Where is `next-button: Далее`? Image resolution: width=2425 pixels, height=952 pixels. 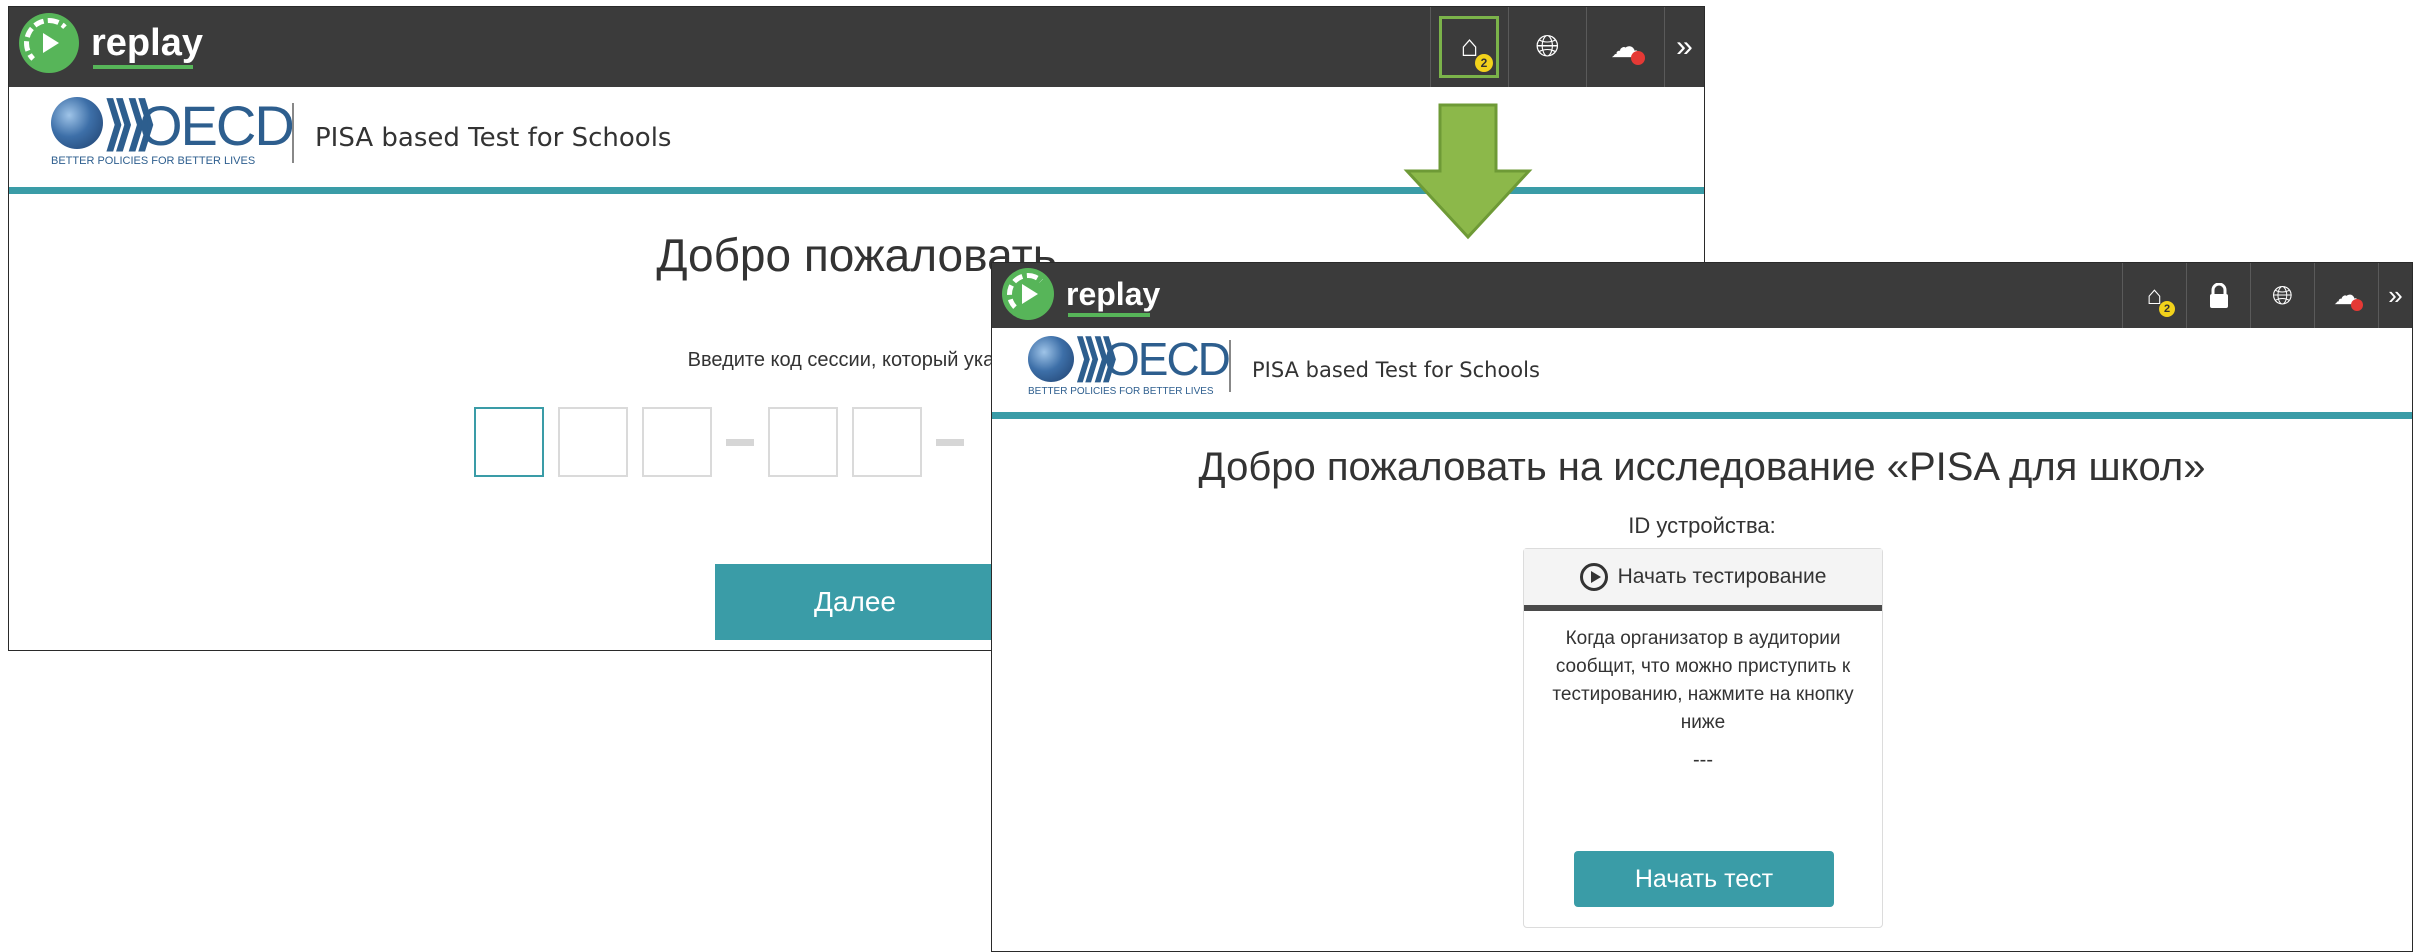 next-button: Далее is located at coordinates (855, 602).